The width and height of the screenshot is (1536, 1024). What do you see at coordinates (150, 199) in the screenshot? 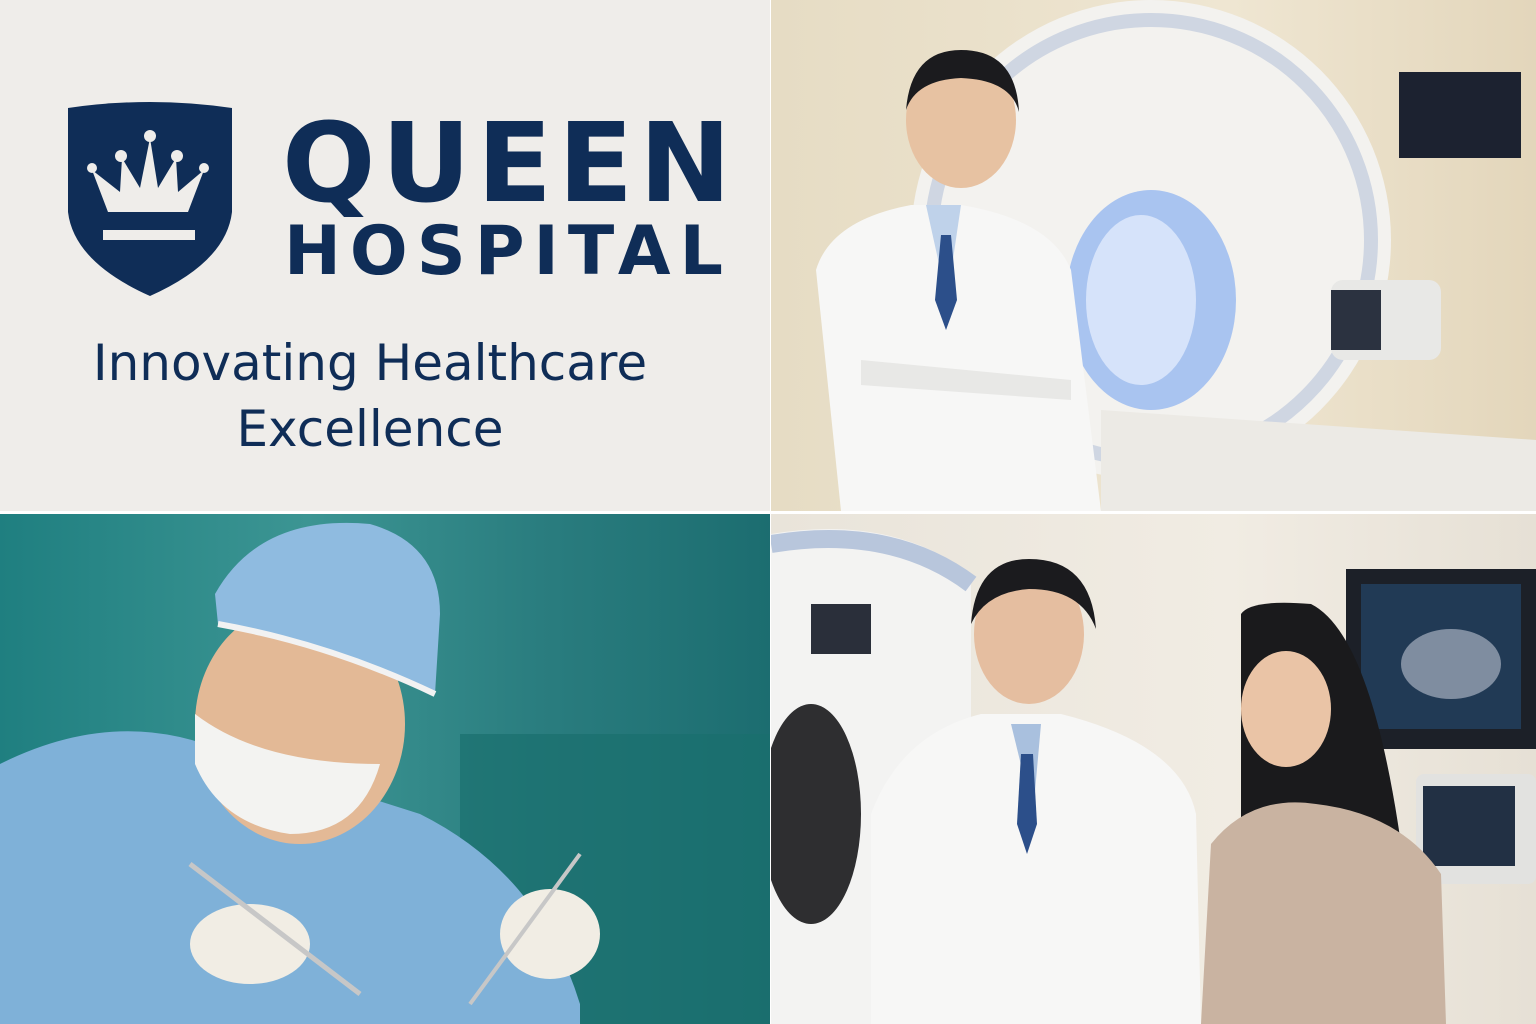
I see `crown-shield-icon` at bounding box center [150, 199].